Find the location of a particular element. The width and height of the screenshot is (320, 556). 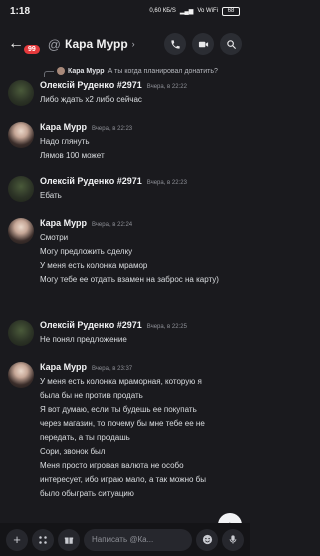

message-header: Олексій Руденко #2971 Вчера, в 22:22 is located at coordinates (113, 85).